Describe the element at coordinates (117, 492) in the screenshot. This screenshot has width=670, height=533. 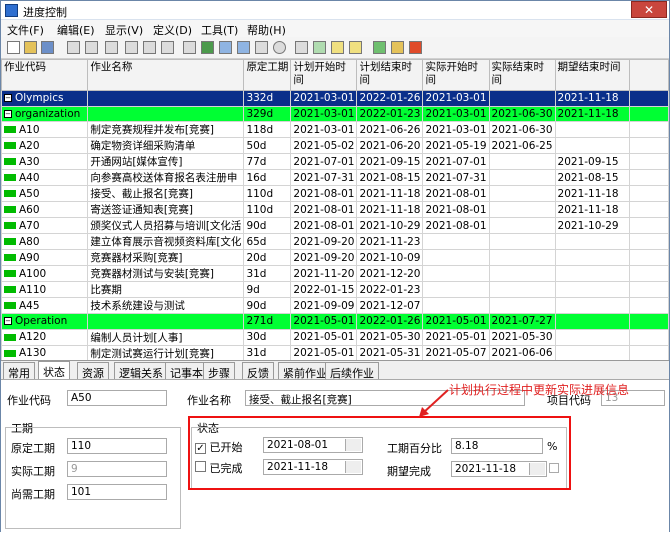
I see `remaining-duration-field: 101` at that location.